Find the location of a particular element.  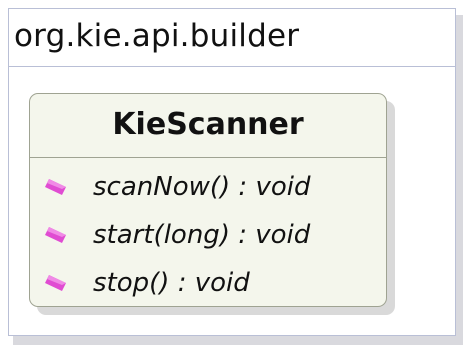

method-row: scanNow() : void is located at coordinates (208, 188).